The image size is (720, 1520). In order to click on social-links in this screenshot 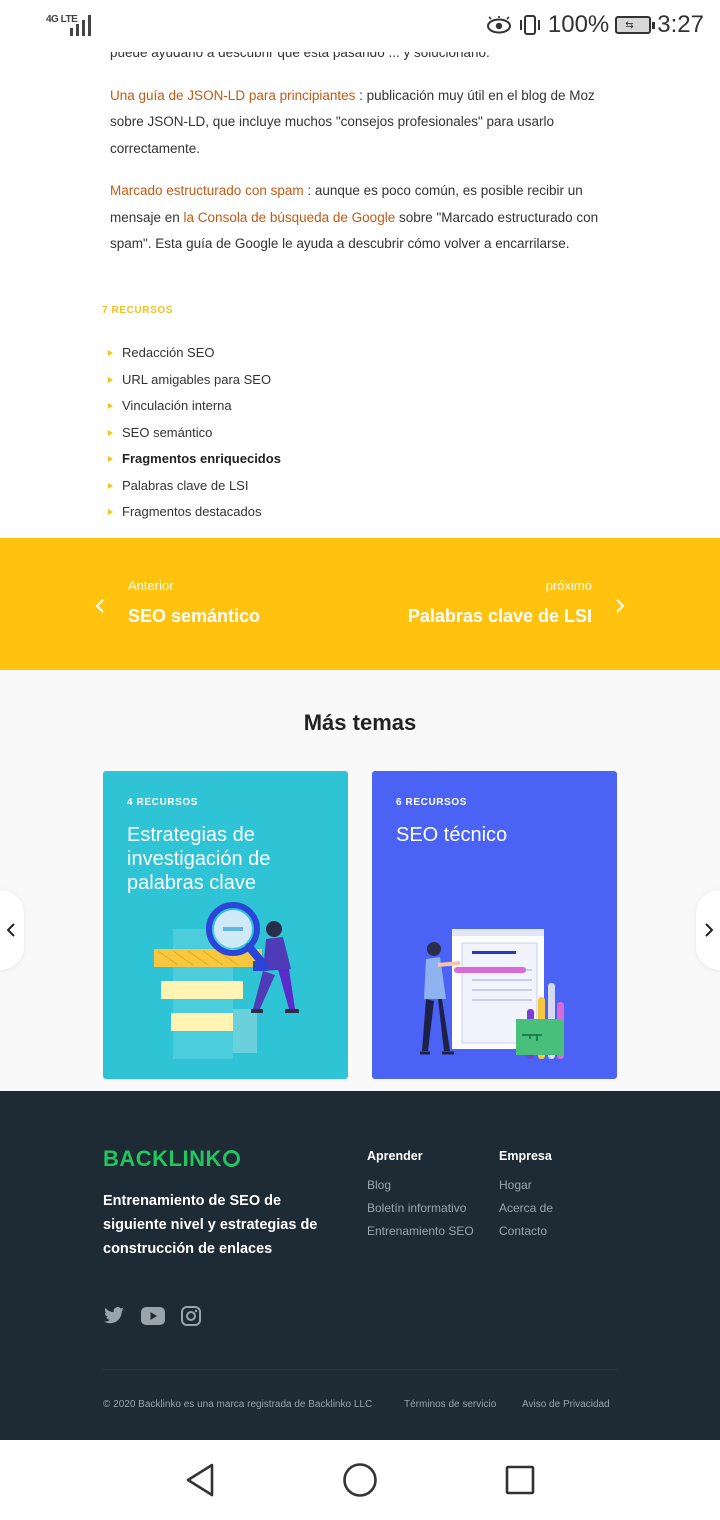, I will do `click(152, 1316)`.